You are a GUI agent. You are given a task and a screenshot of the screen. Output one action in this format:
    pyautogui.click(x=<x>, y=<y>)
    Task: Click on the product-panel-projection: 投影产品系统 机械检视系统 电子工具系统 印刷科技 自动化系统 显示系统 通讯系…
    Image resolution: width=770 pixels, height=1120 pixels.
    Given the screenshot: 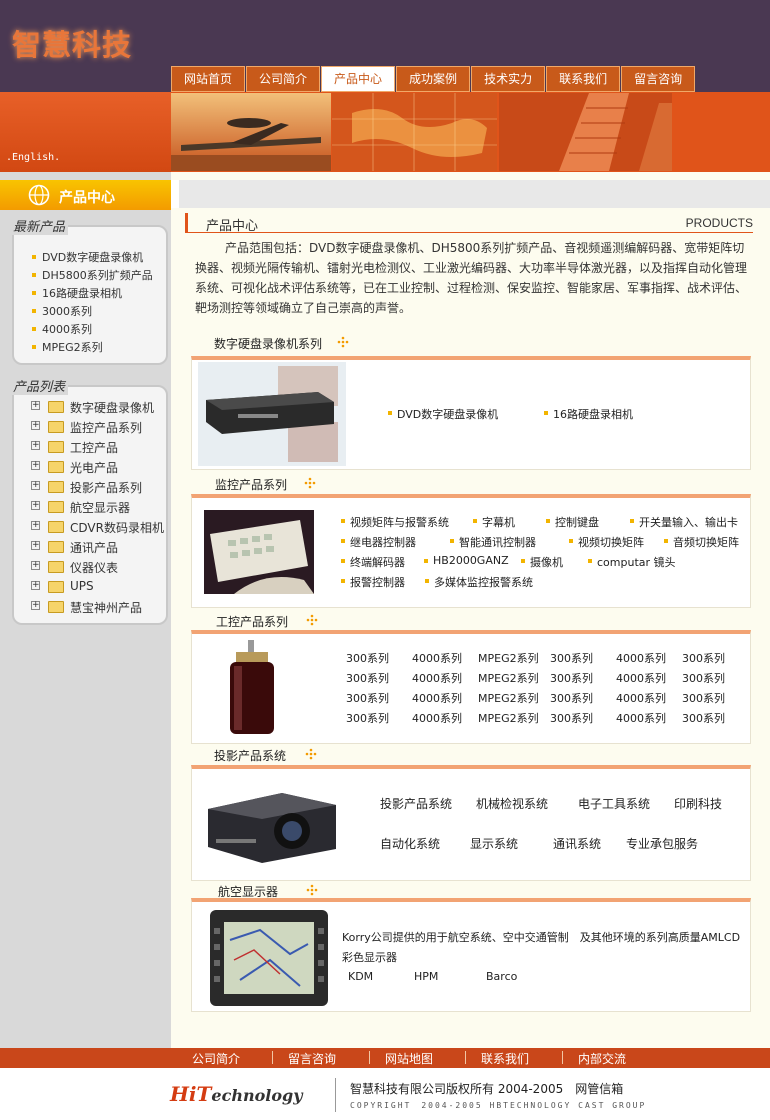 What is the action you would take?
    pyautogui.click(x=471, y=823)
    